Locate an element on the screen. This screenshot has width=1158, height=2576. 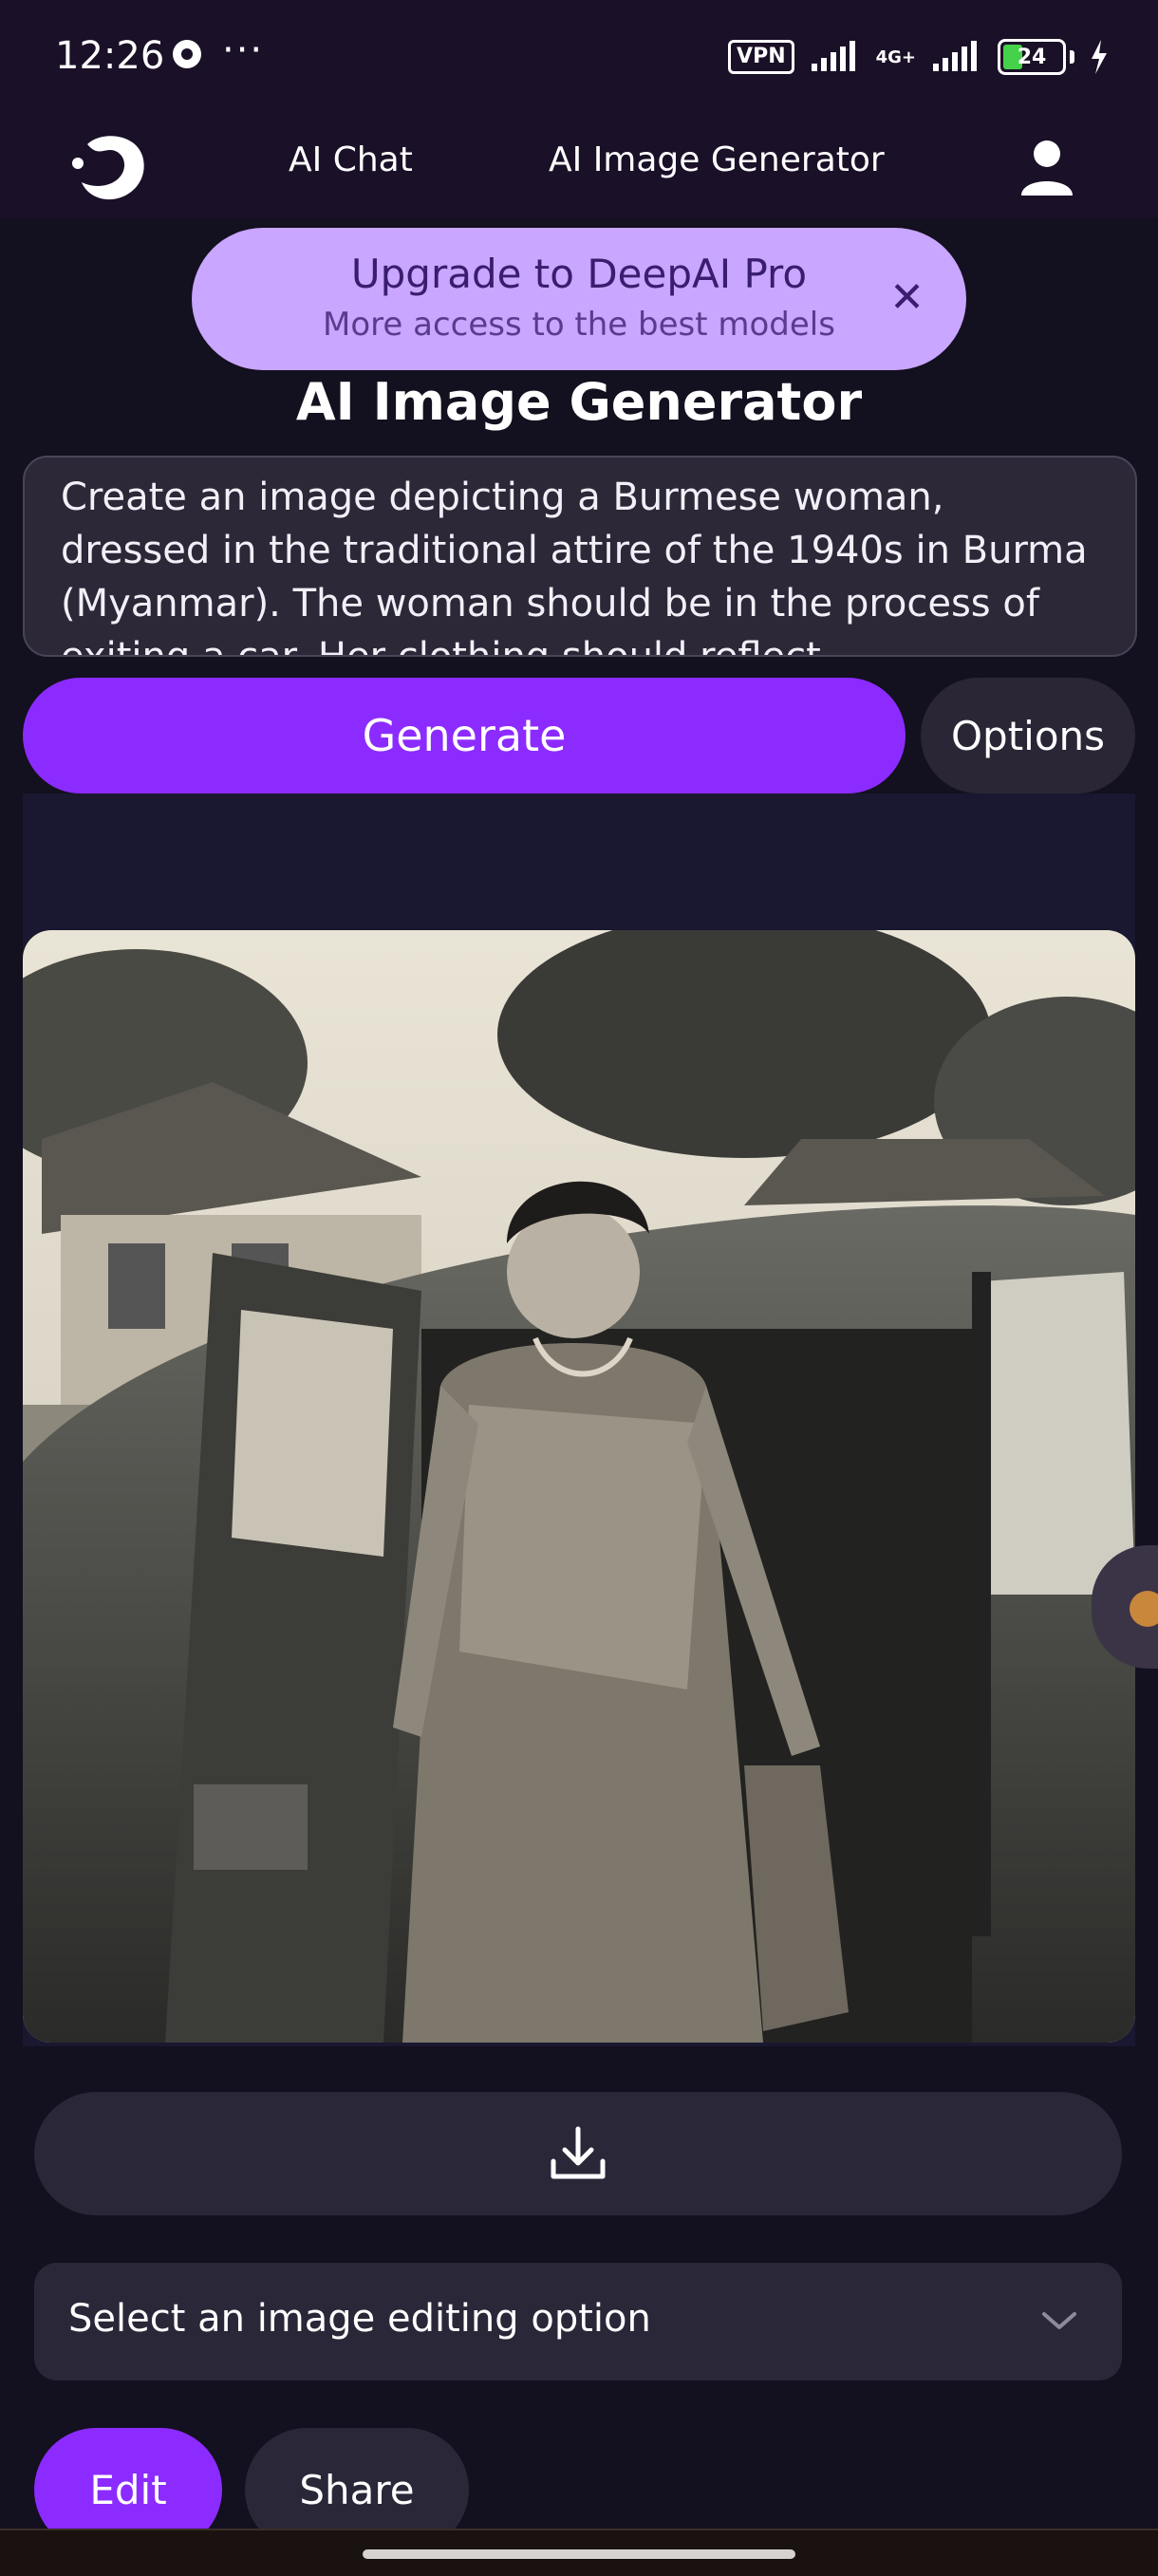
status-time: 12:26 is located at coordinates (110, 56).